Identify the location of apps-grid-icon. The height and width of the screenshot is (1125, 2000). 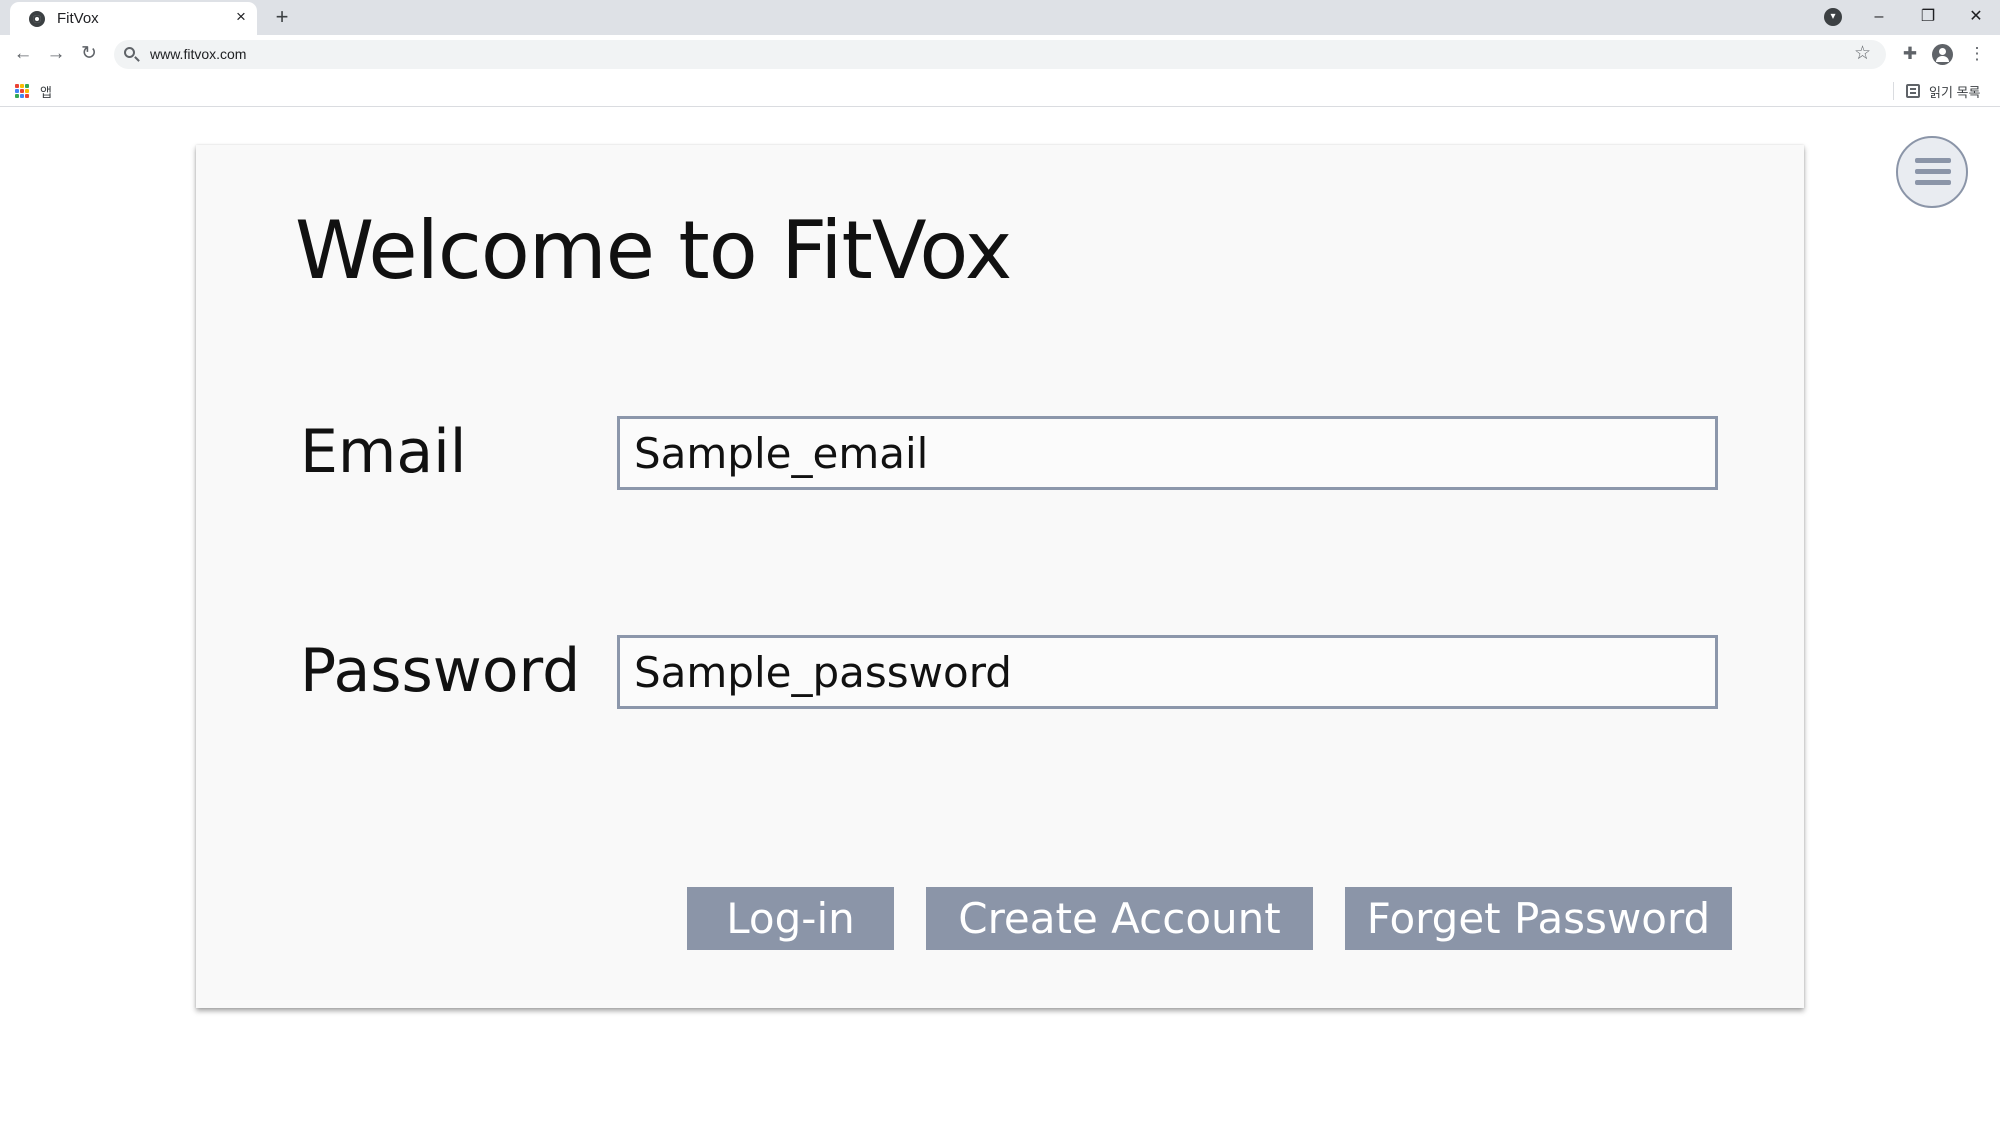
(22, 91).